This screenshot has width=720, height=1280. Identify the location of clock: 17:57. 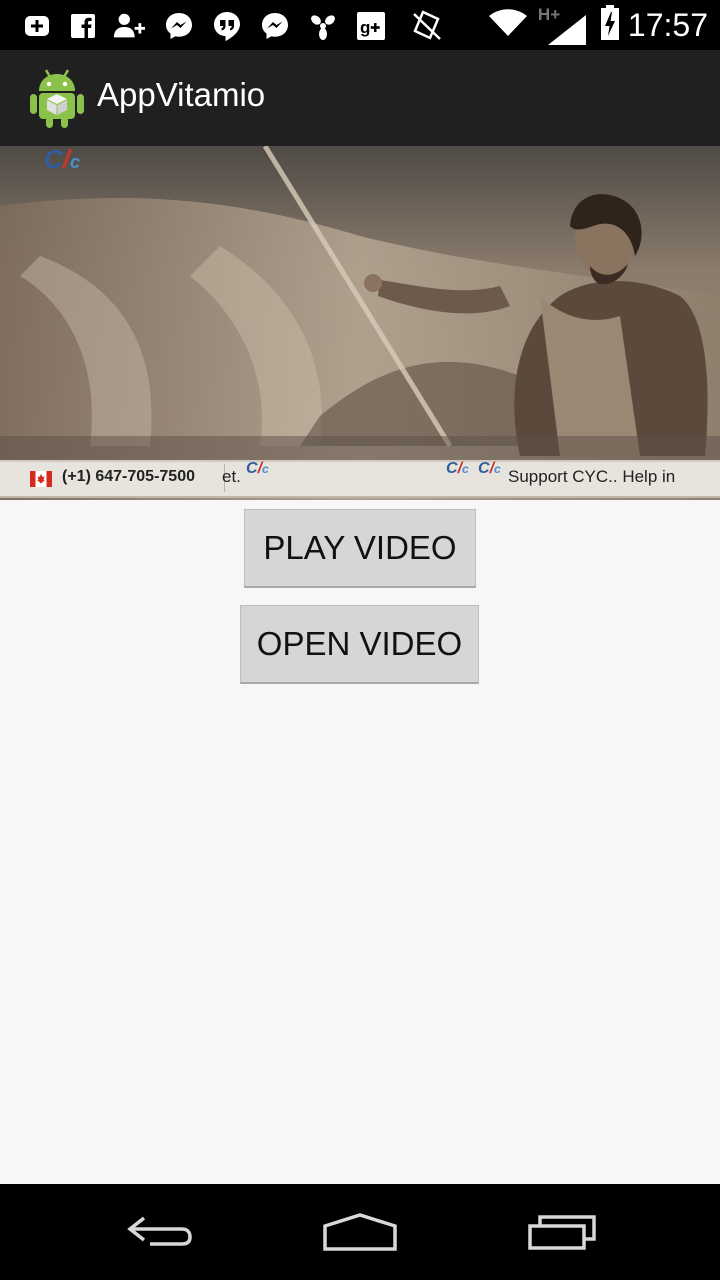
(667, 24).